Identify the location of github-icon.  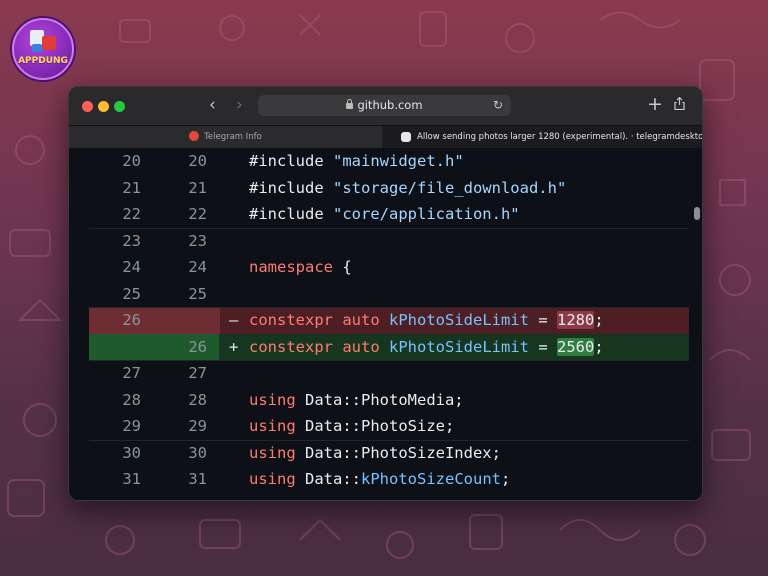
(406, 137).